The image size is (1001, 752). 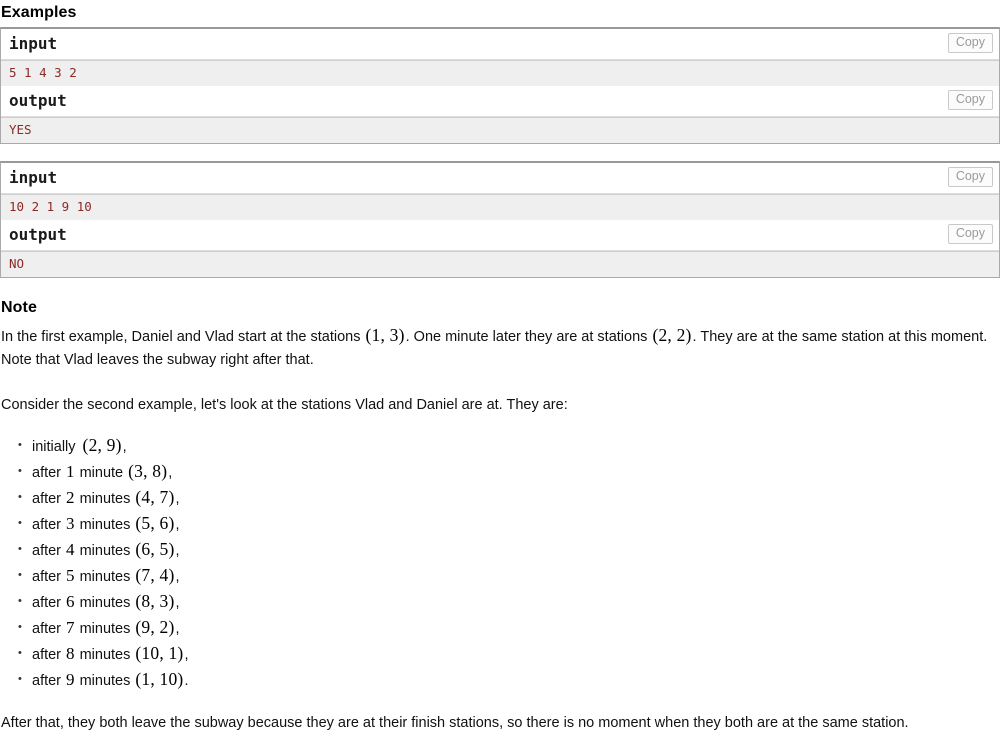 I want to click on list-item: initially (2, 9),, so click(x=509, y=446).